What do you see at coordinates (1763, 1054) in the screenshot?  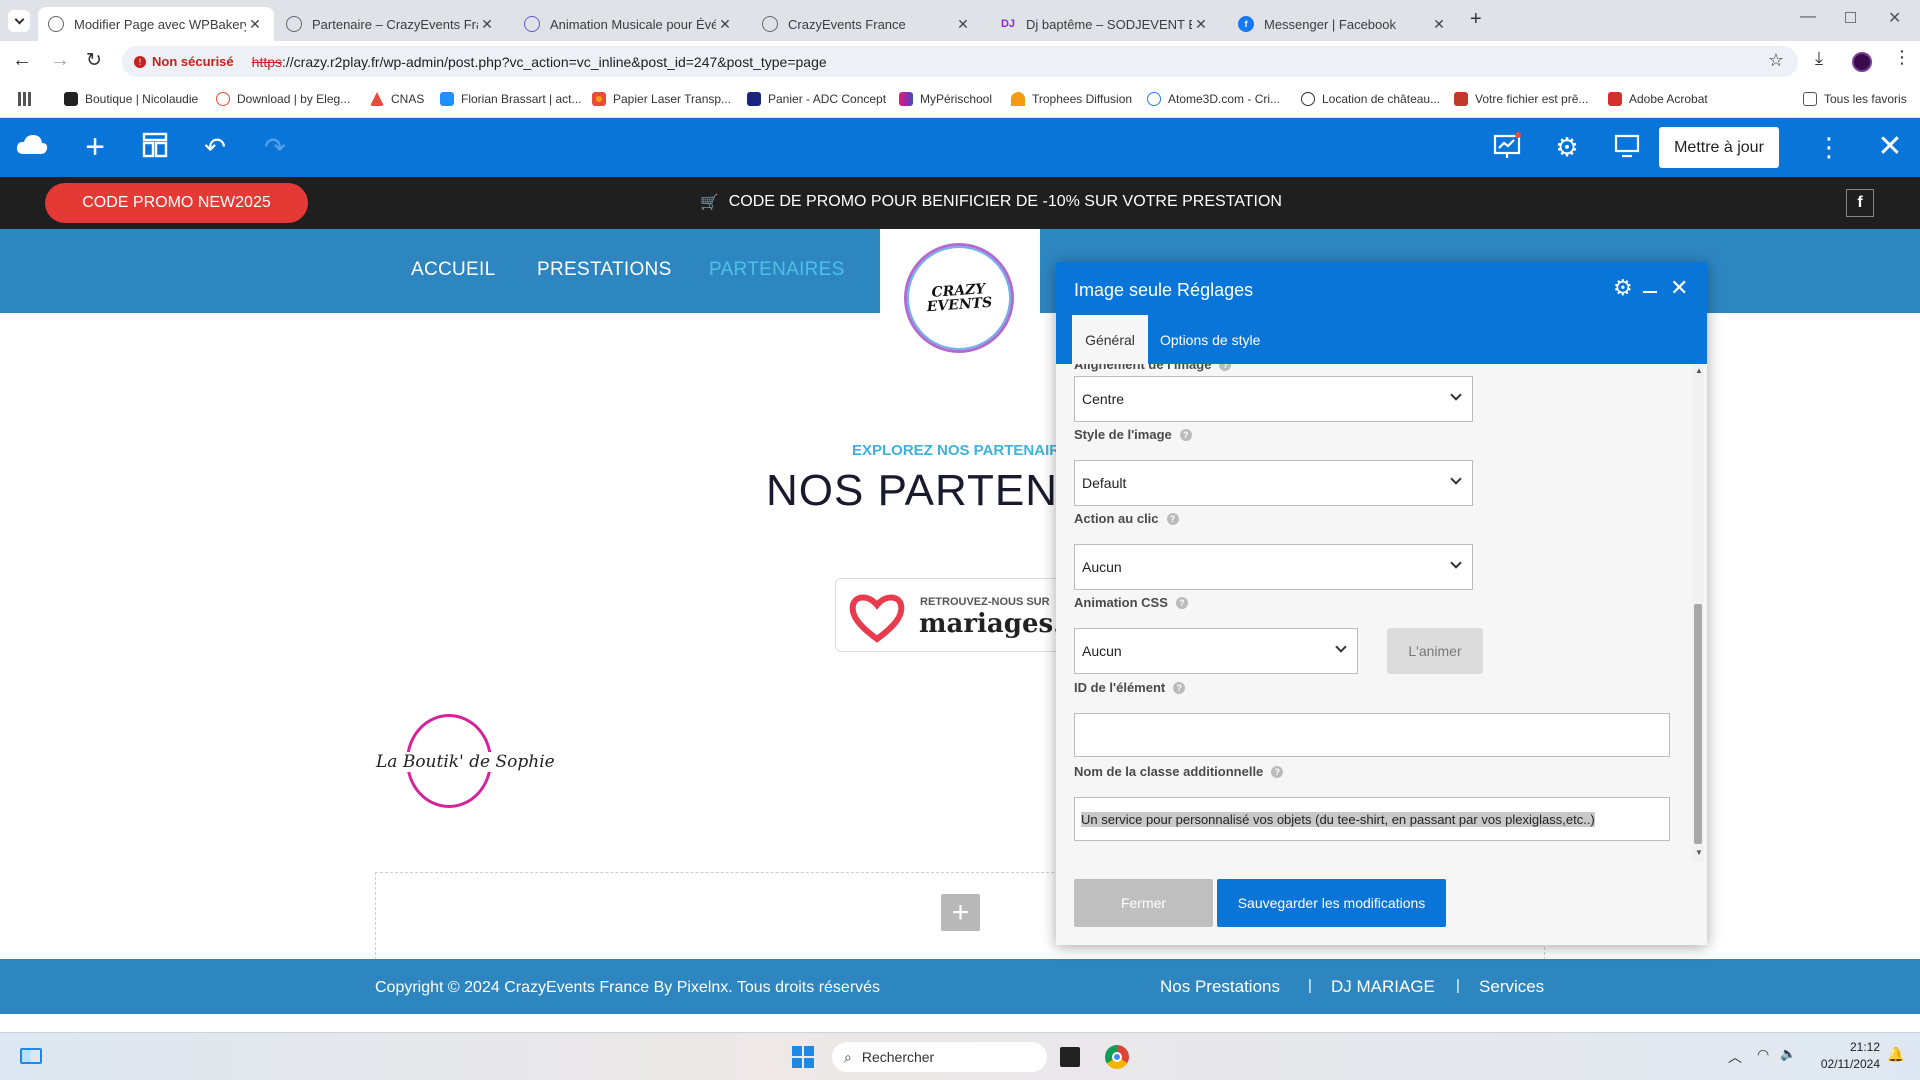 I see `wifi-icon: ◠` at bounding box center [1763, 1054].